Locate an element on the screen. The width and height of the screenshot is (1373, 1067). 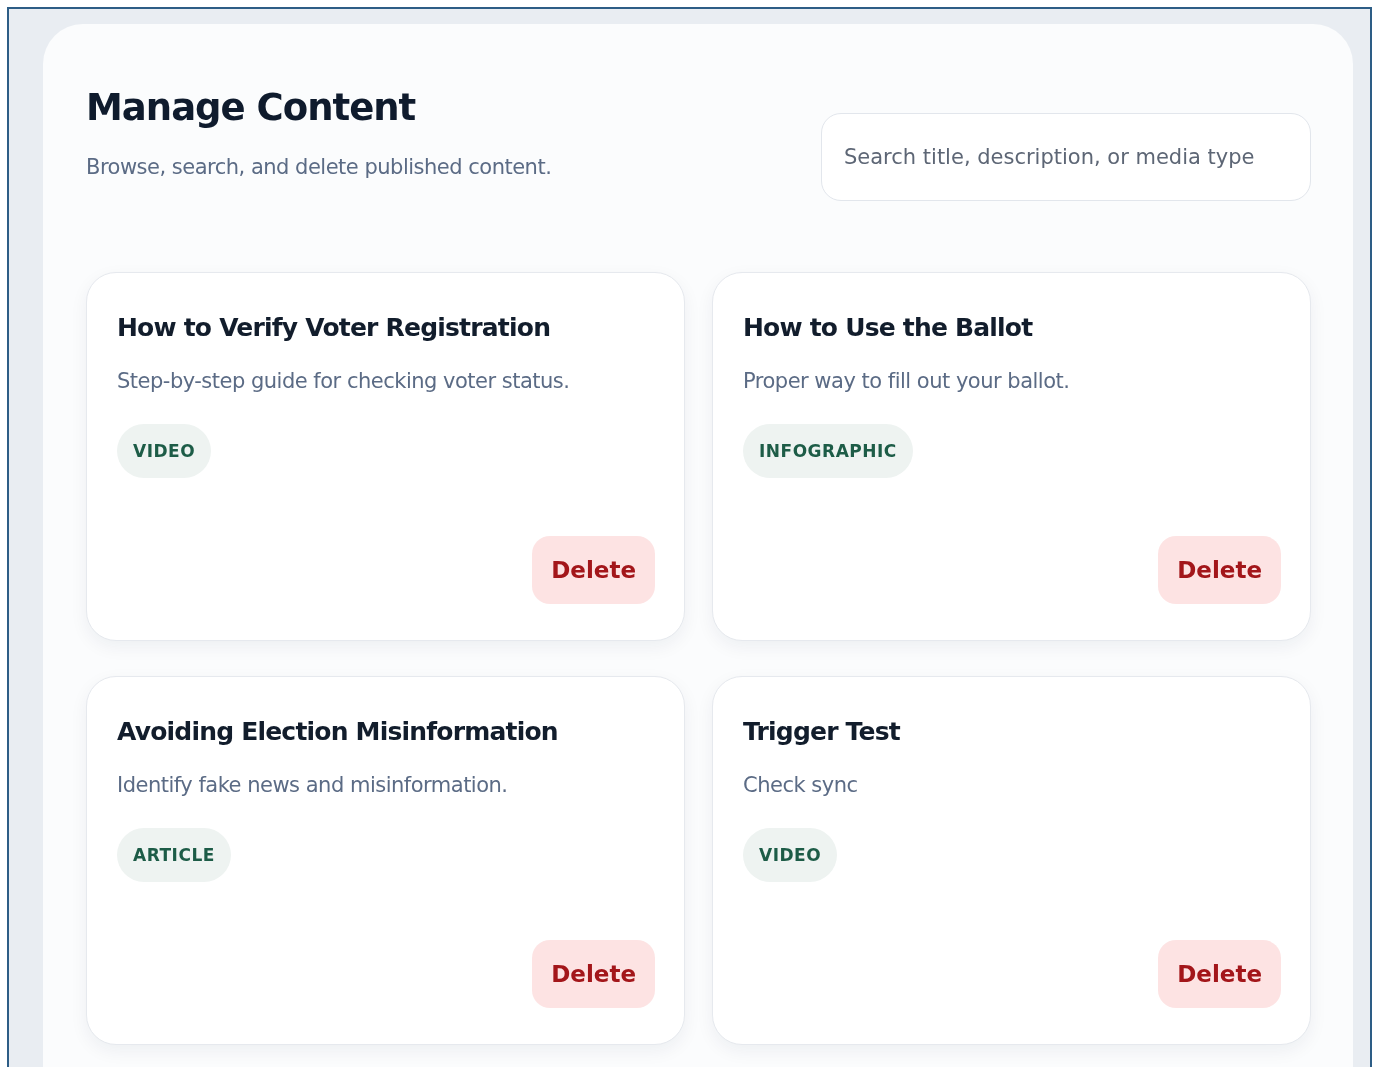
page-title: Manage Content is located at coordinates (251, 107).